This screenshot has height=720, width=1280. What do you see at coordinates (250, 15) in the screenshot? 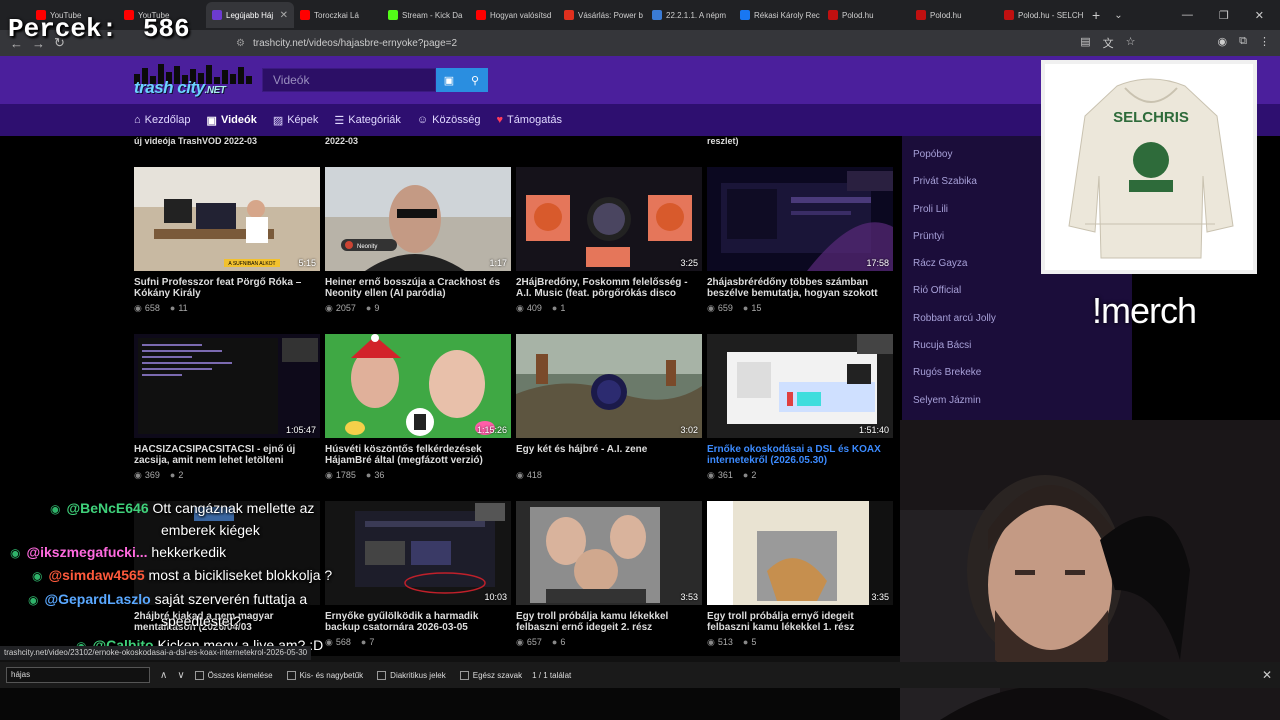
I see `browser-tab: Legújabb Háj ✕` at bounding box center [250, 15].